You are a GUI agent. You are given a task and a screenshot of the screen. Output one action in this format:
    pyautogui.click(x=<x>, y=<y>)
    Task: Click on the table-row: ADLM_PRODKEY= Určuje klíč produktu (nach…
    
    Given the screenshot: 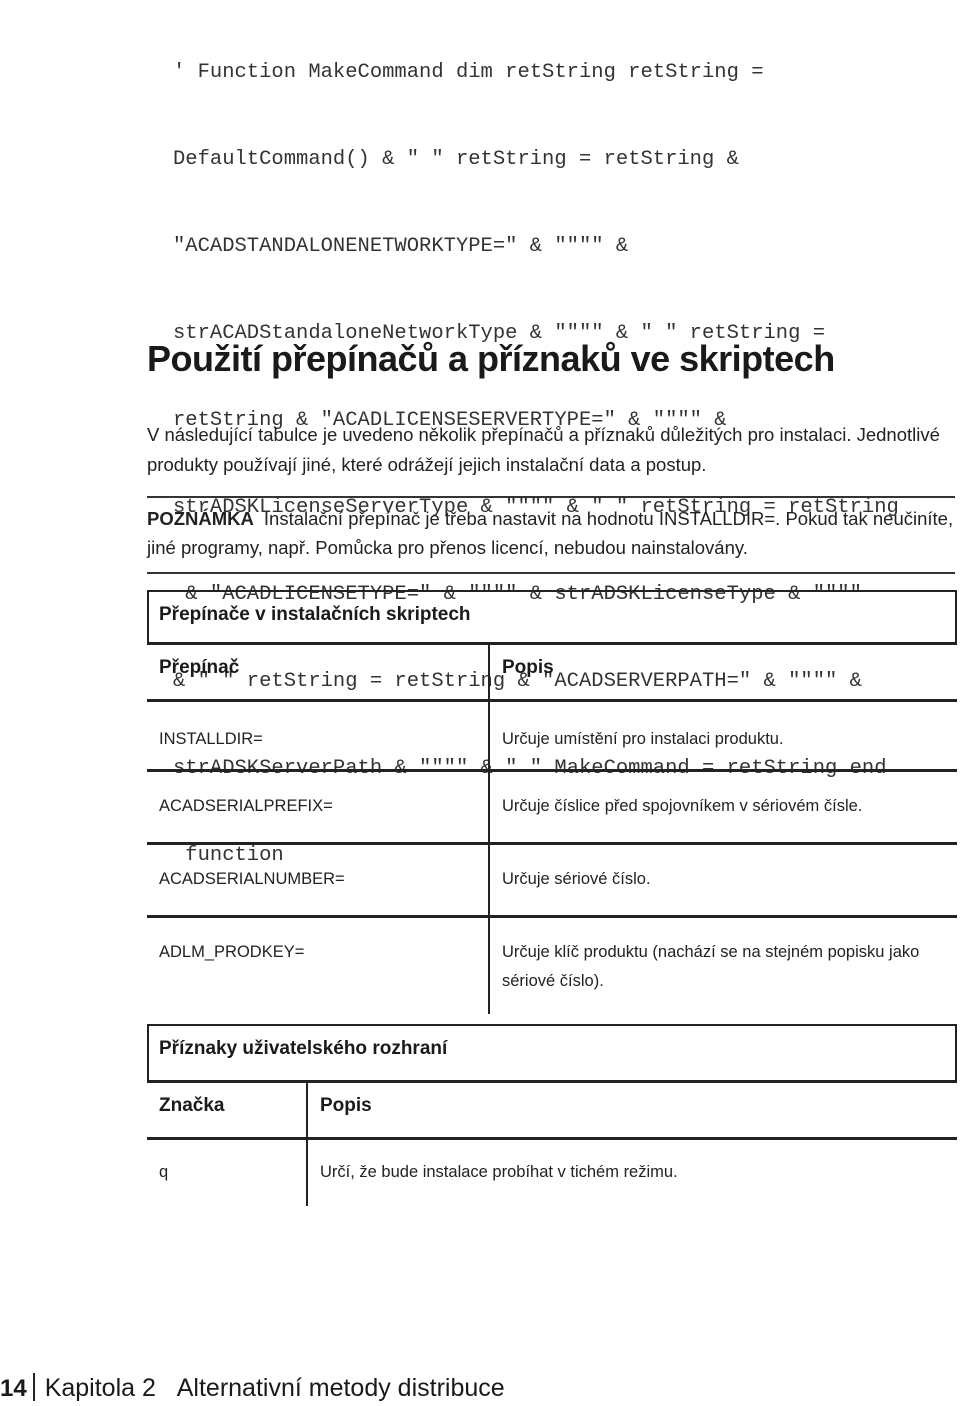 What is the action you would take?
    pyautogui.click(x=552, y=964)
    